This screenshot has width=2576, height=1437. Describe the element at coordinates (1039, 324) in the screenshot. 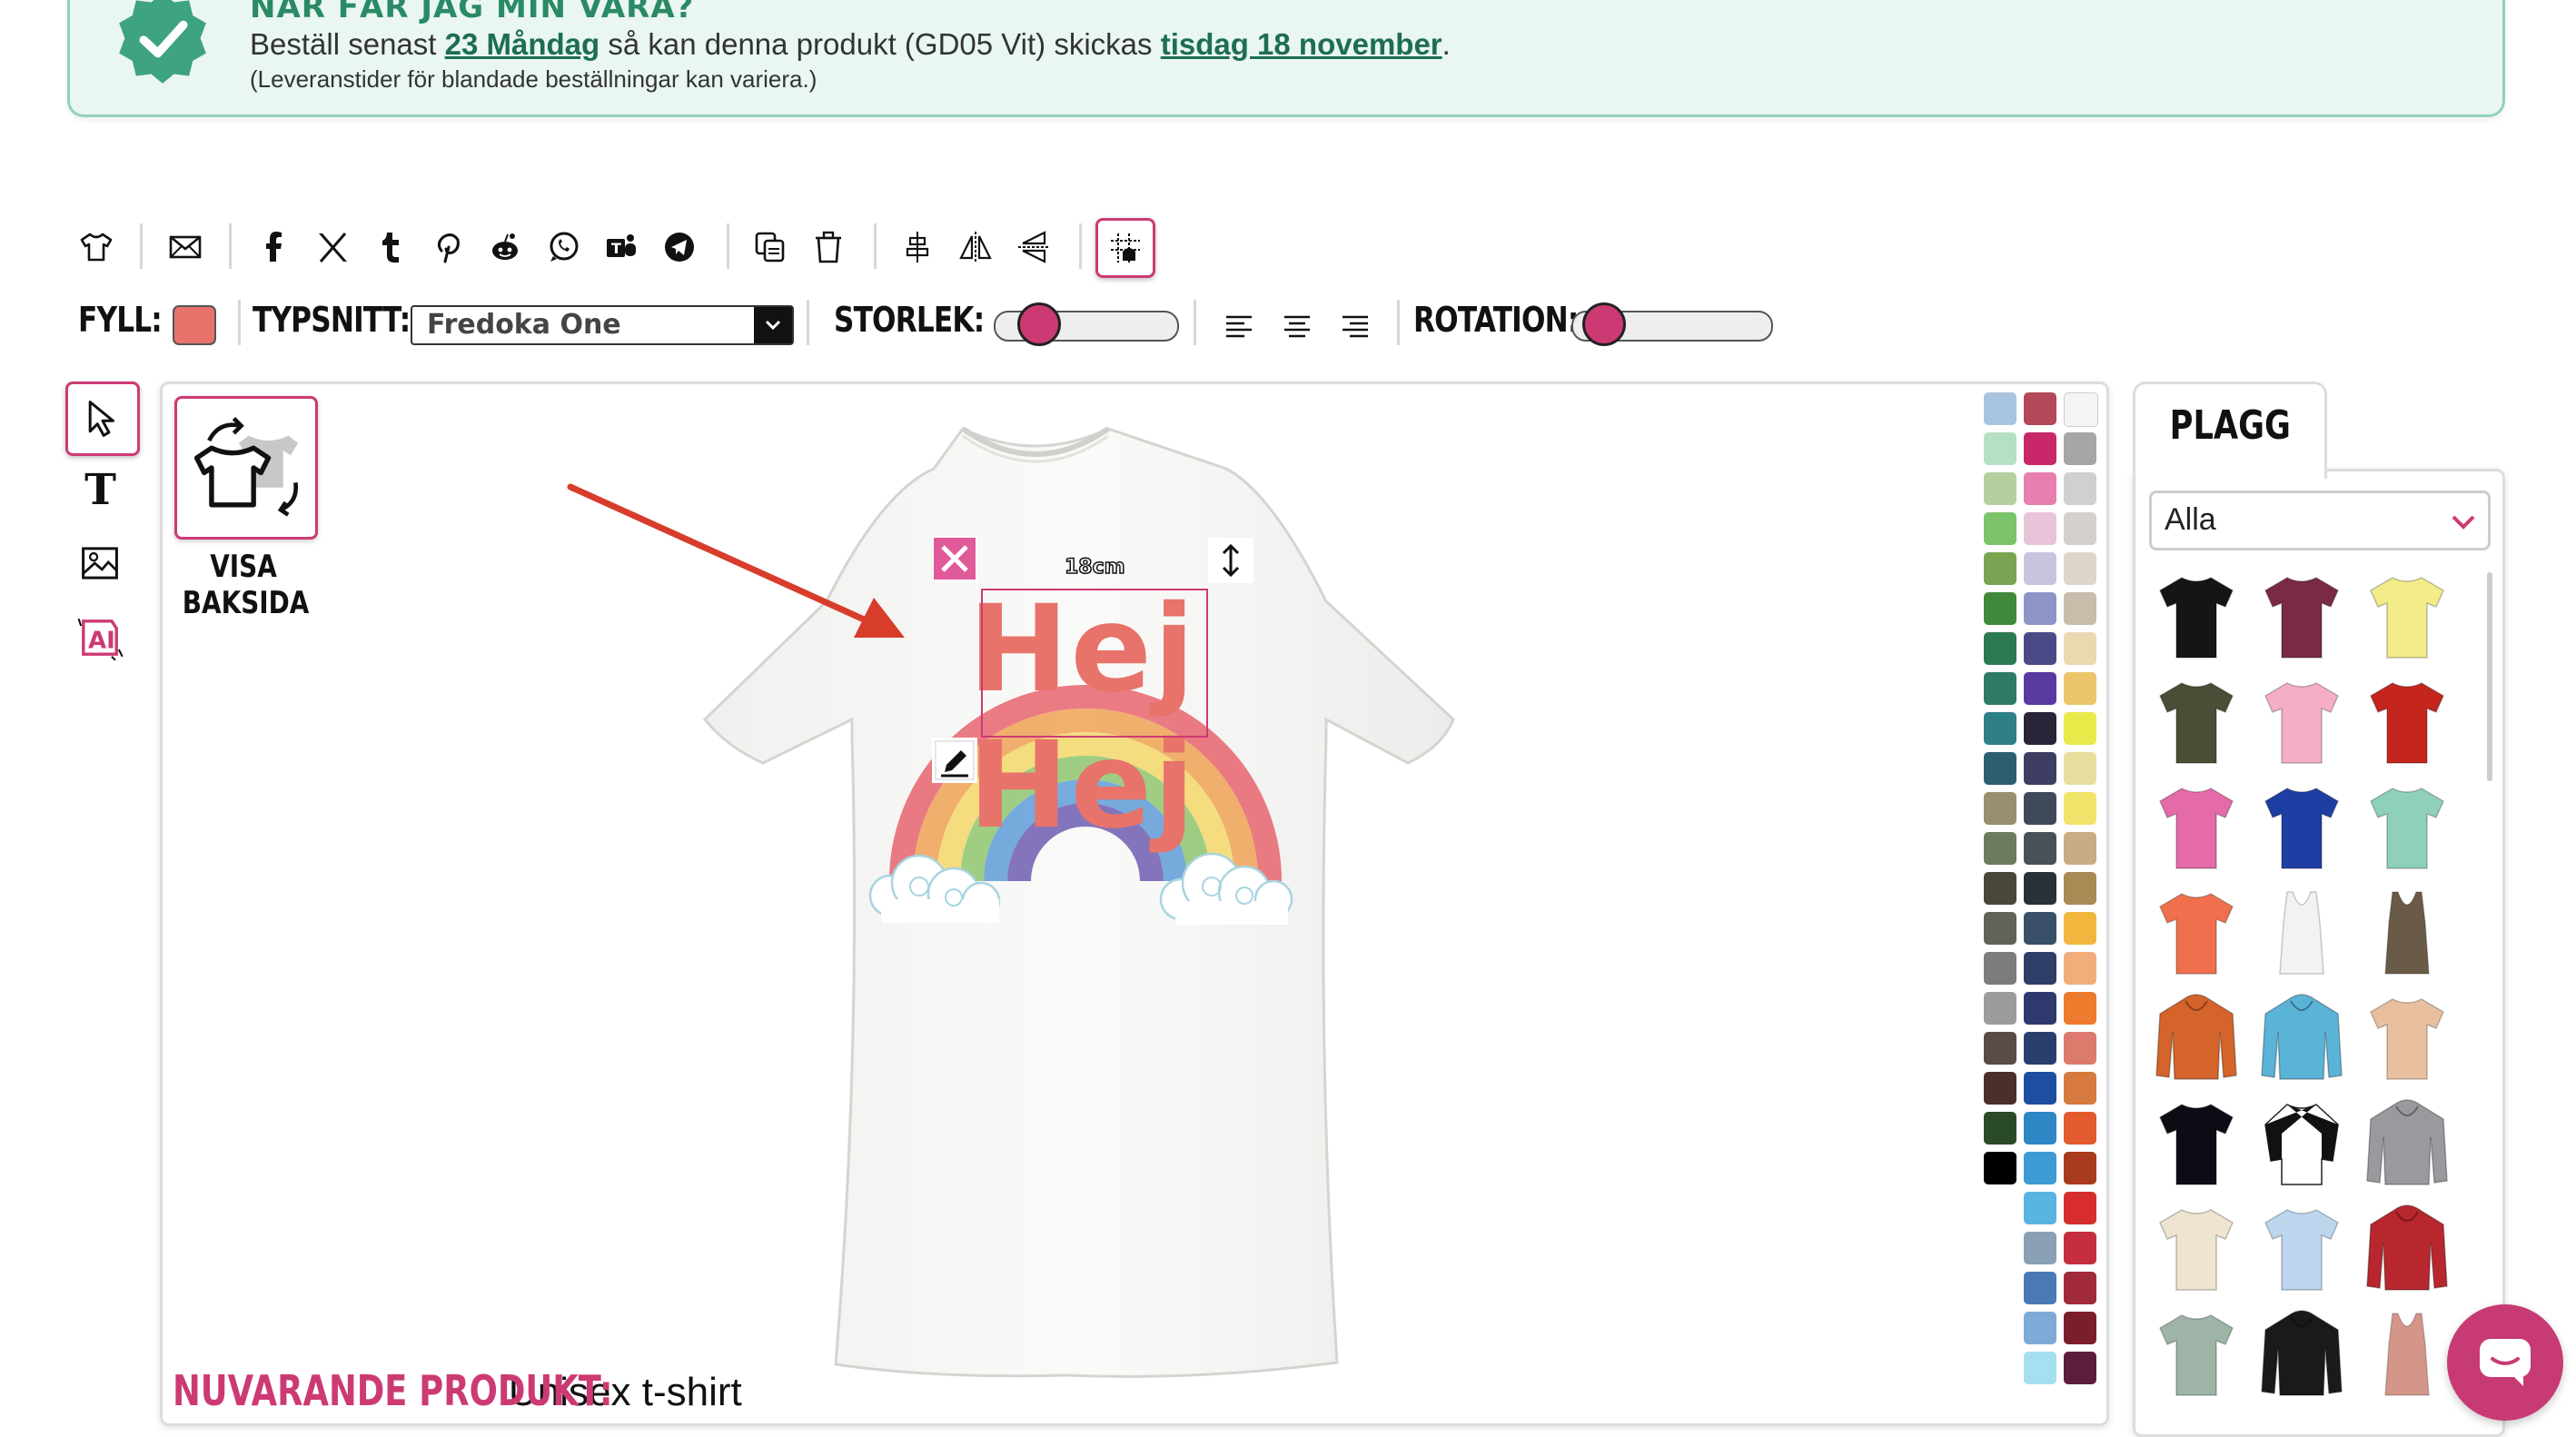

I see `size-slider-handle` at that location.